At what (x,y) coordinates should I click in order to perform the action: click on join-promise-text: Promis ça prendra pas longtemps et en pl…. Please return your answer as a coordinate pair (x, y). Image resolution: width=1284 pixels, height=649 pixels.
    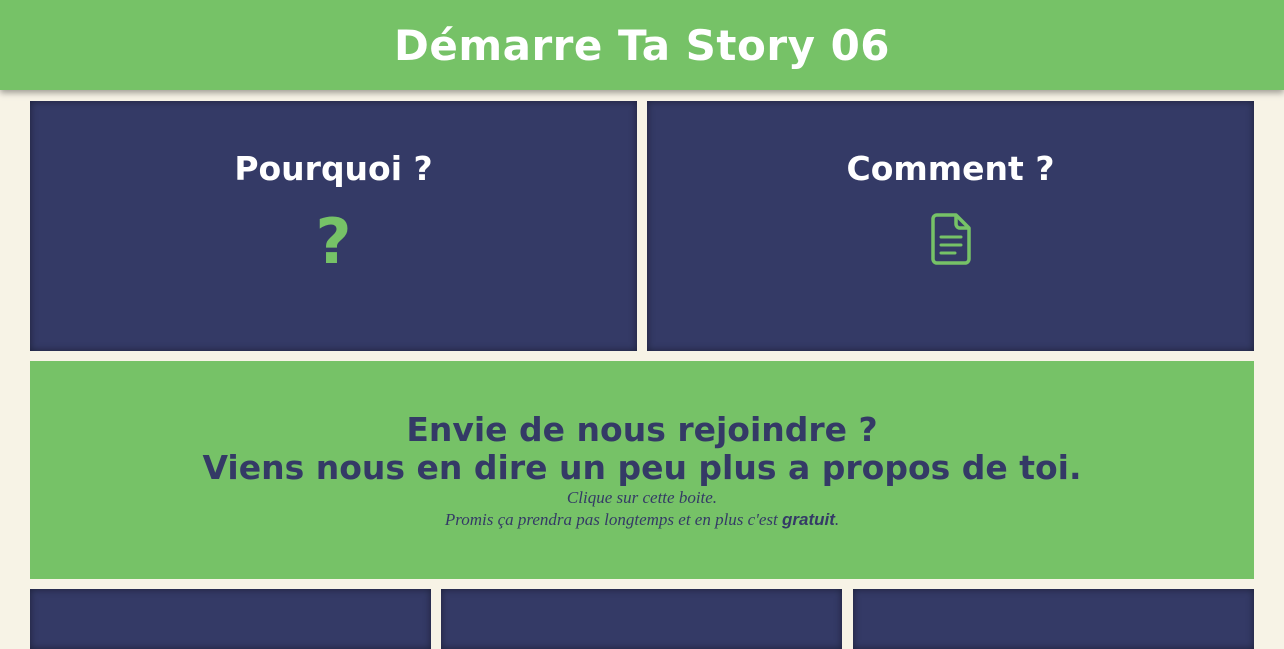
    Looking at the image, I should click on (613, 519).